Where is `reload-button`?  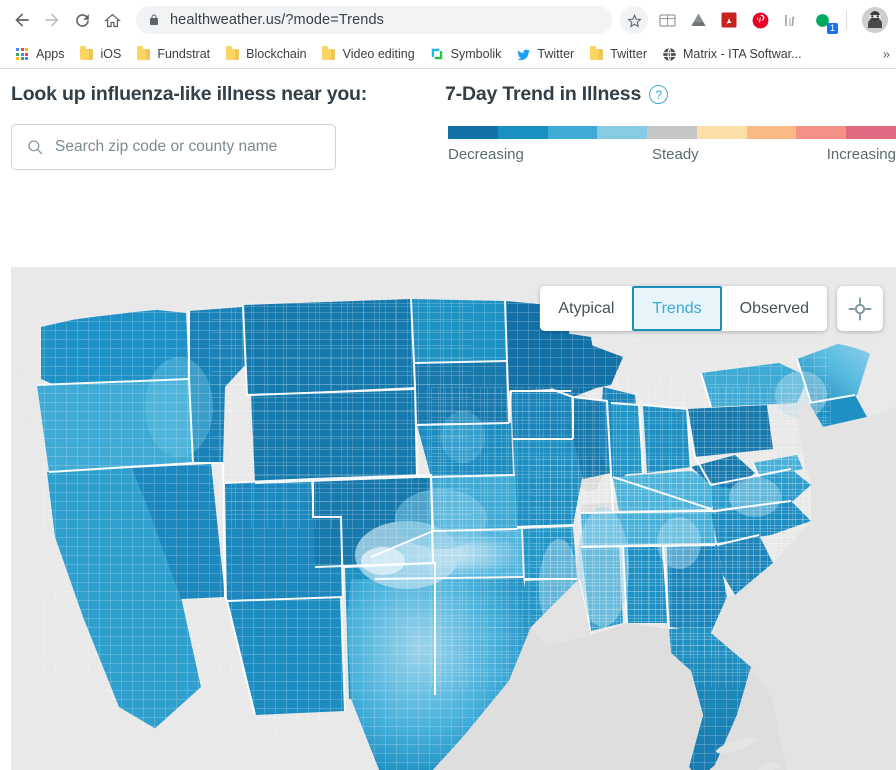 reload-button is located at coordinates (82, 20).